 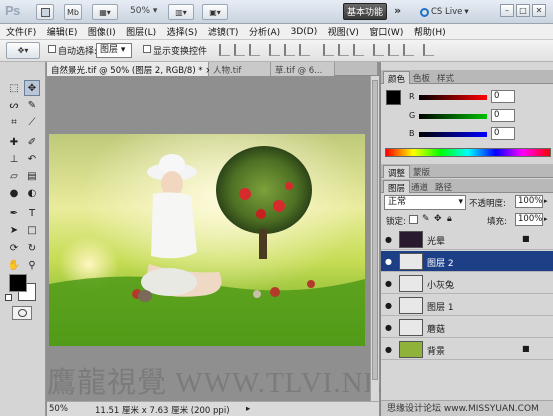 I want to click on blur-tool-icon: ●, so click(x=14, y=193).